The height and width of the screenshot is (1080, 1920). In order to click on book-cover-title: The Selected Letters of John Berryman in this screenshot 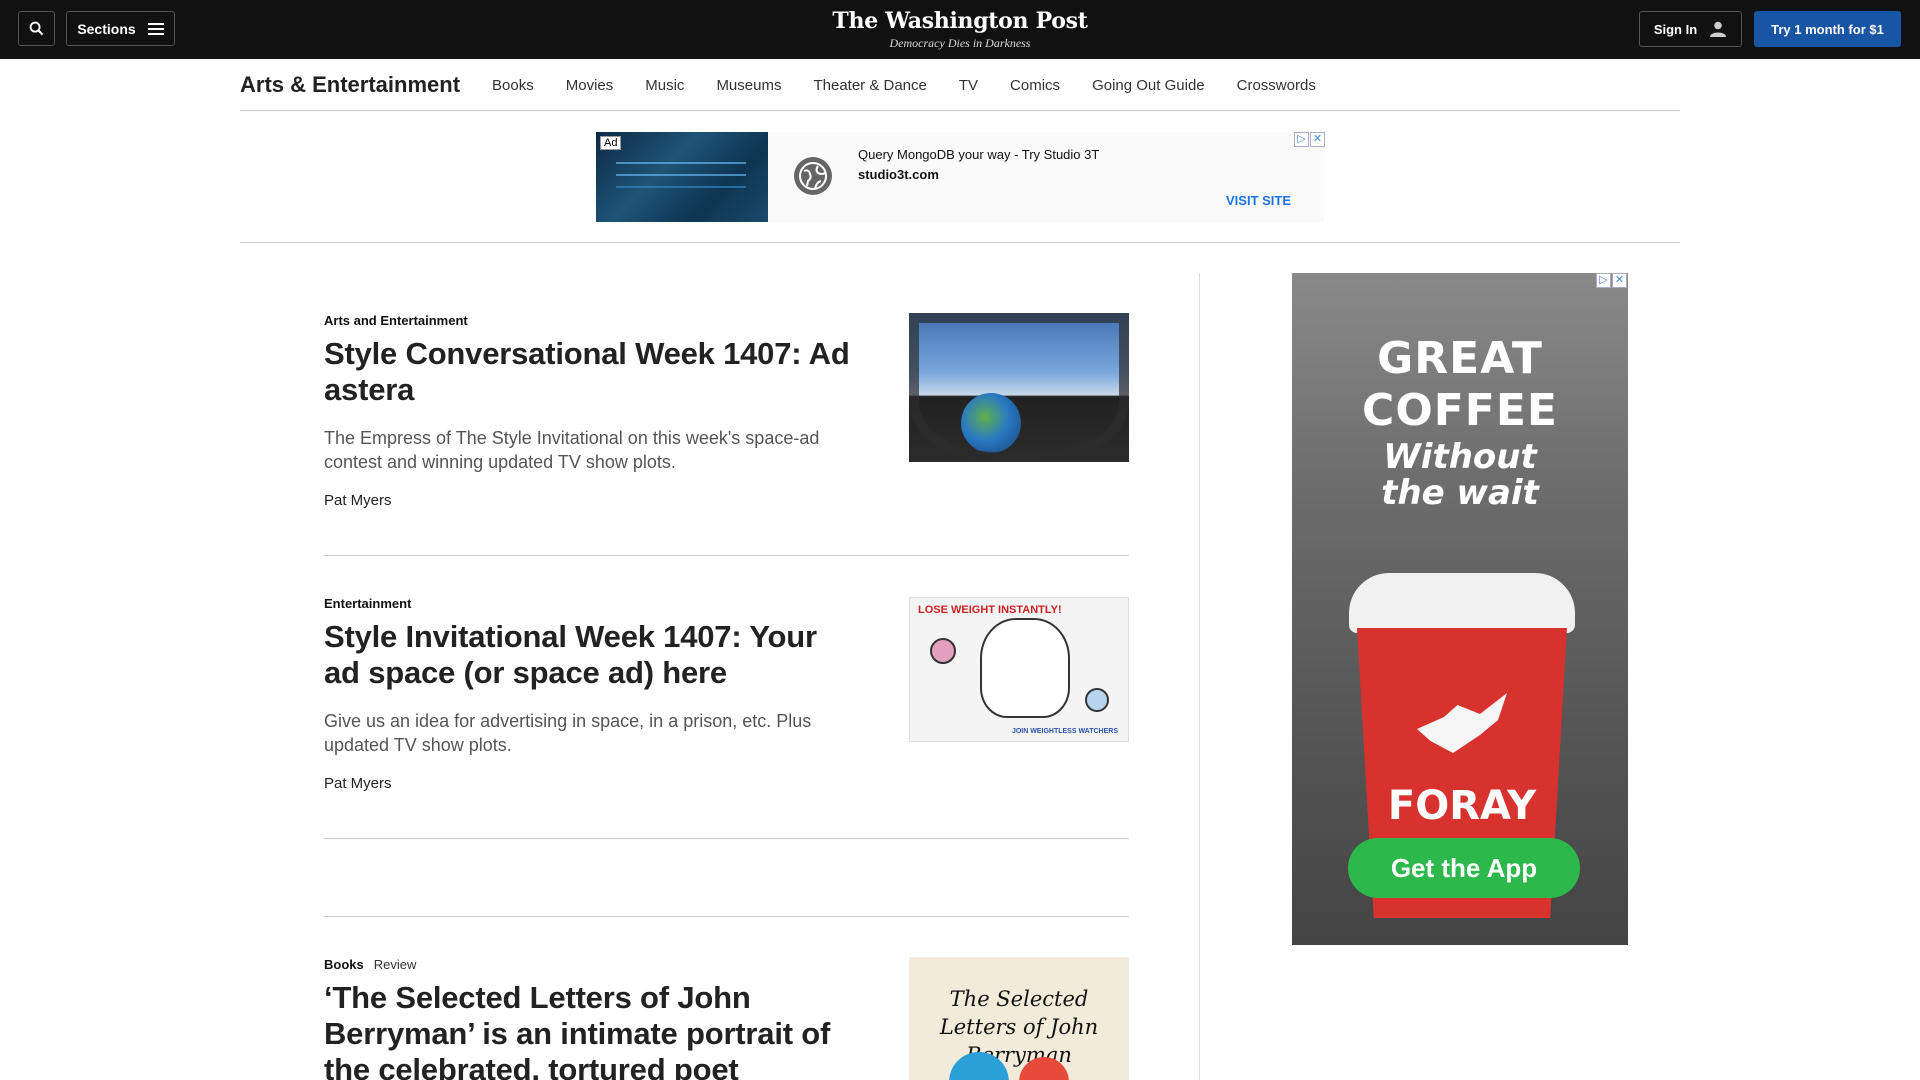, I will do `click(1019, 1027)`.